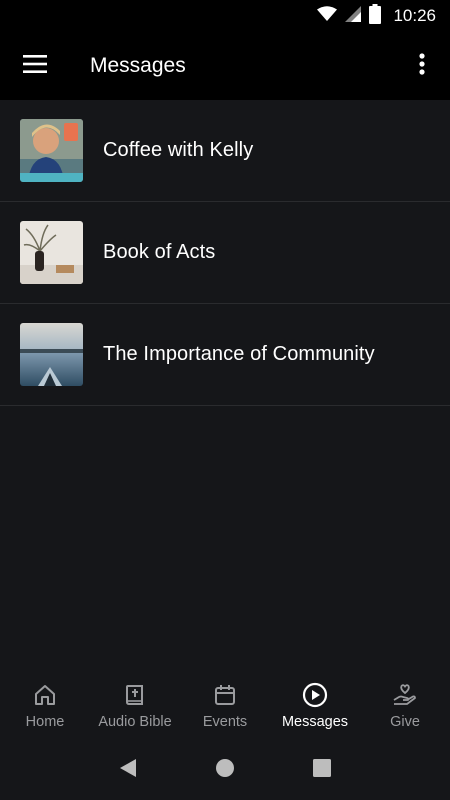 Image resolution: width=450 pixels, height=800 pixels. Describe the element at coordinates (225, 695) in the screenshot. I see `calendar-icon` at that location.